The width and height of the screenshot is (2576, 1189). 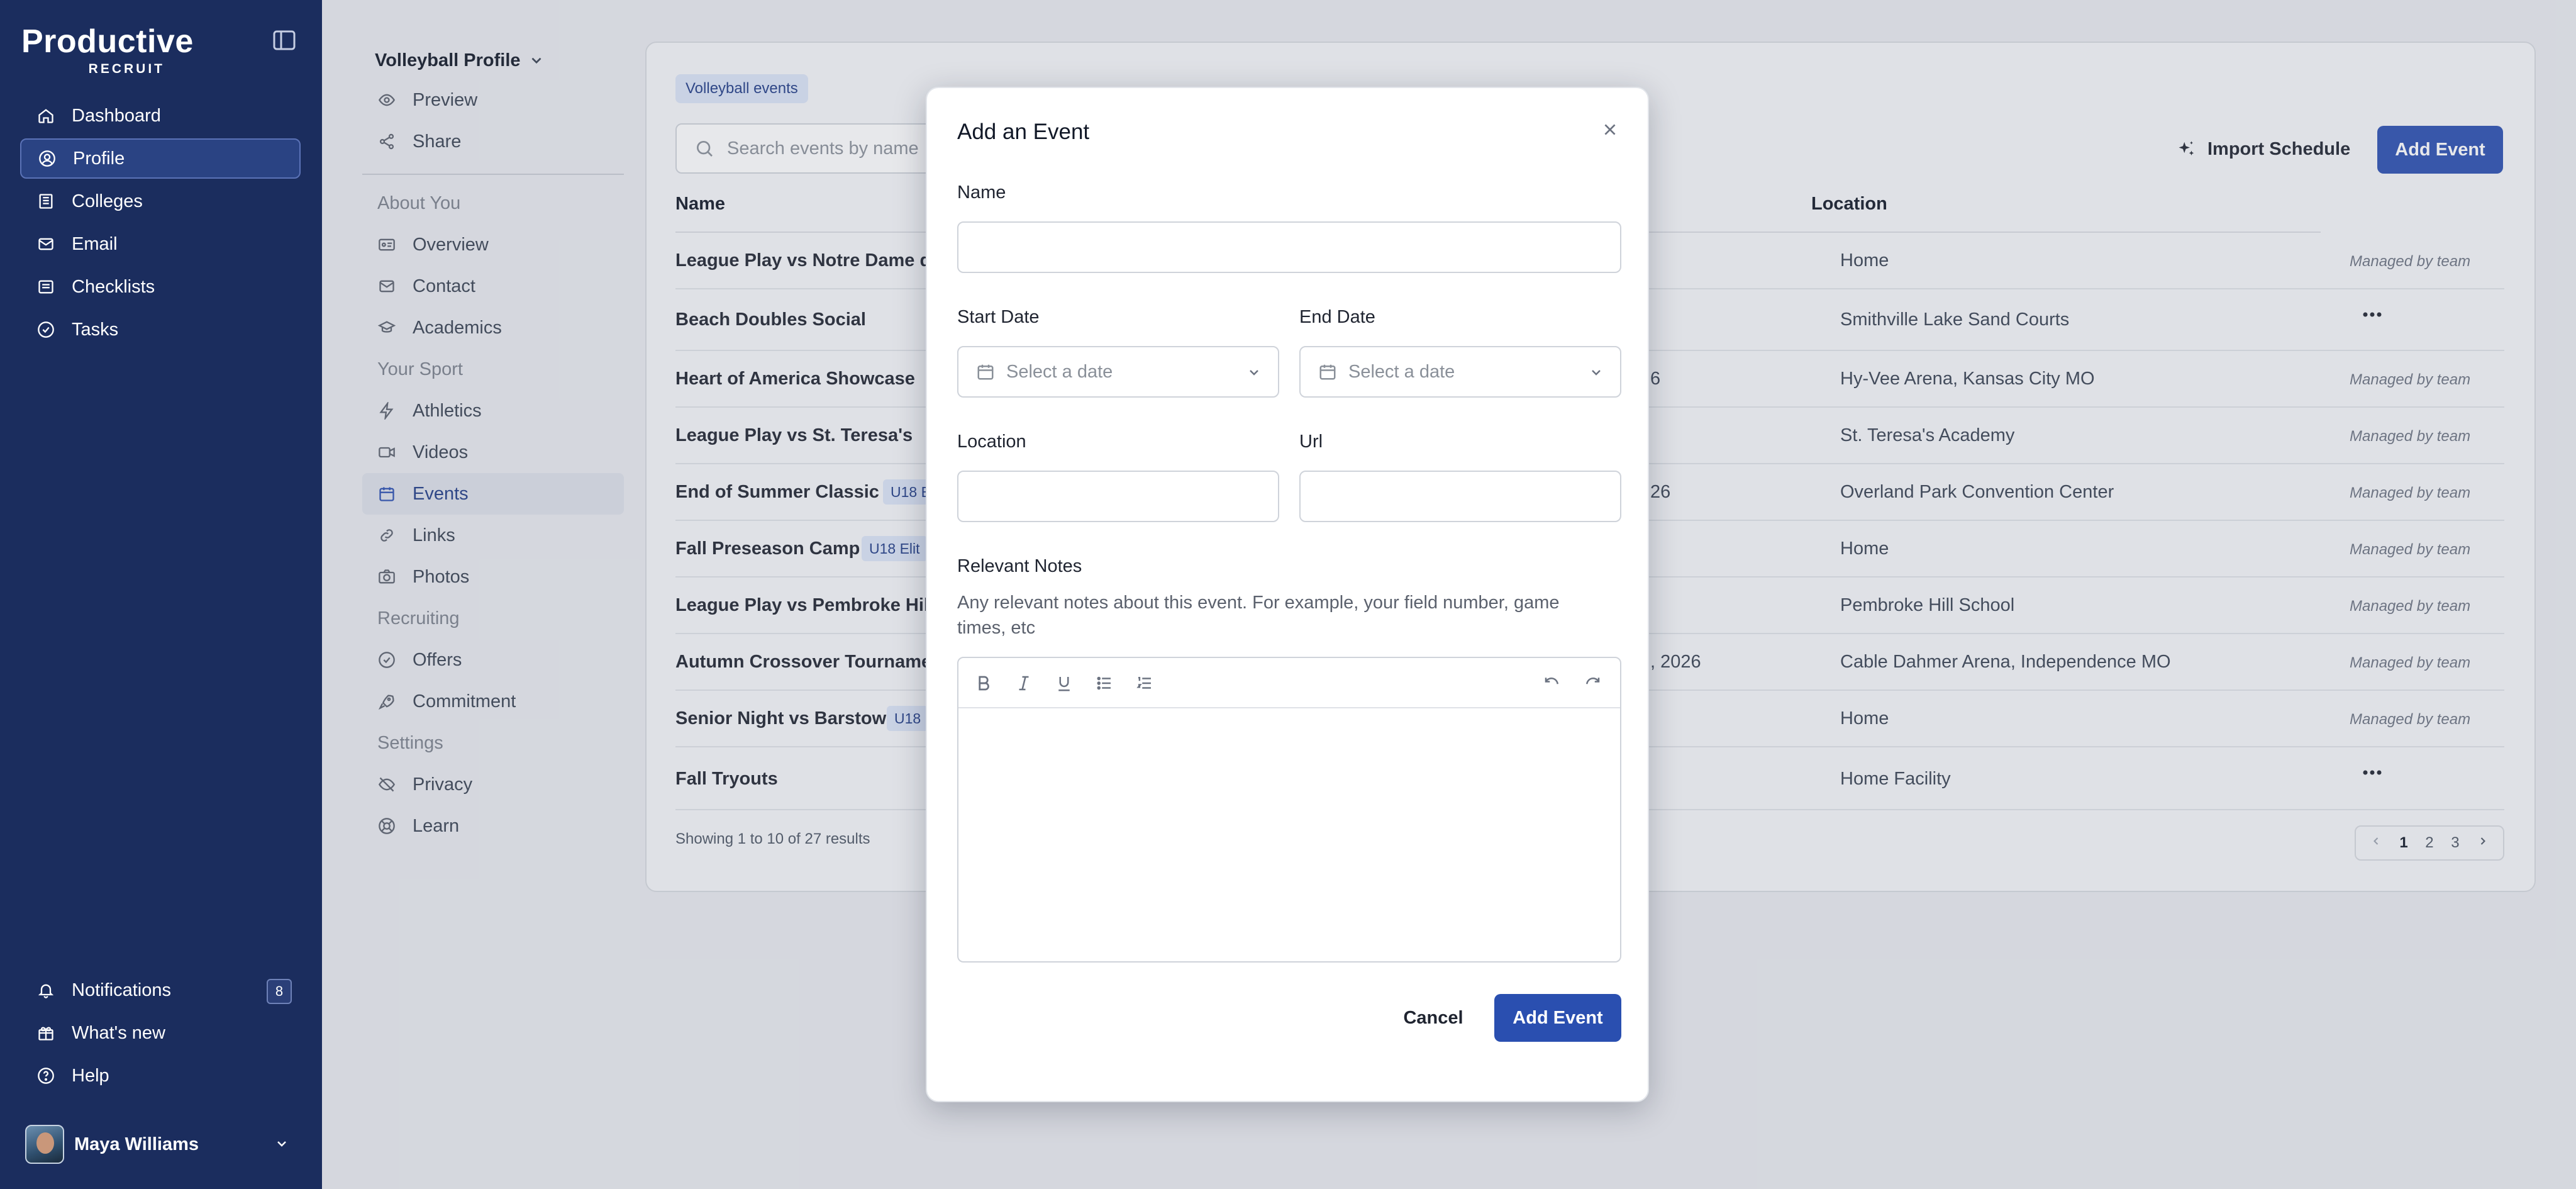 I want to click on nav-label: Tasks, so click(x=95, y=329).